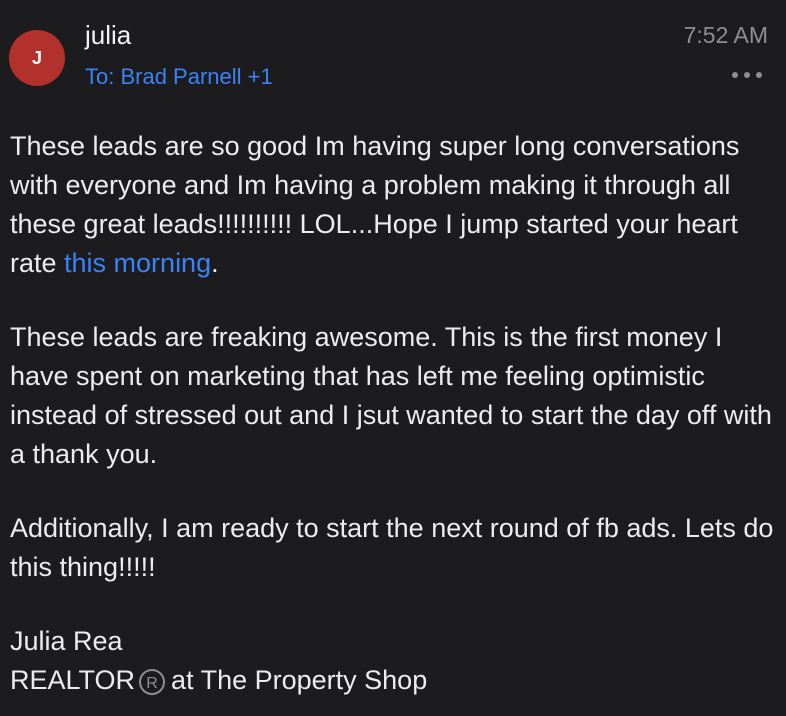 This screenshot has height=716, width=786. I want to click on registered-mark-icon: R, so click(152, 681).